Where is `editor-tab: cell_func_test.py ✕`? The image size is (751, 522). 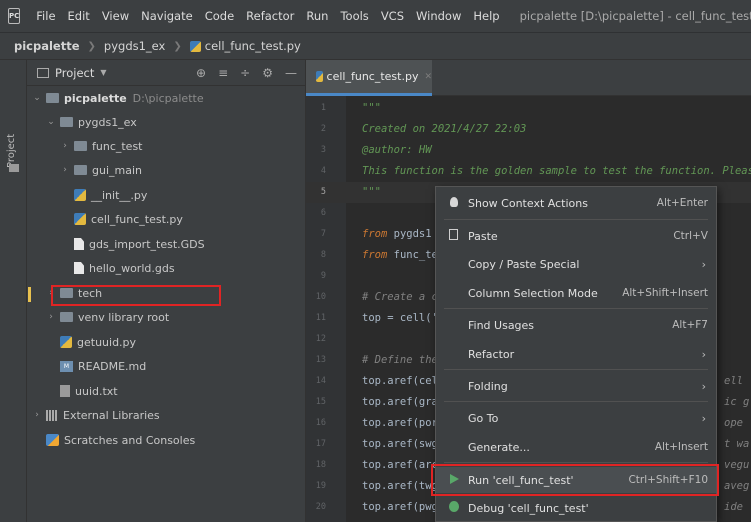
editor-tab: cell_func_test.py ✕ is located at coordinates (369, 78).